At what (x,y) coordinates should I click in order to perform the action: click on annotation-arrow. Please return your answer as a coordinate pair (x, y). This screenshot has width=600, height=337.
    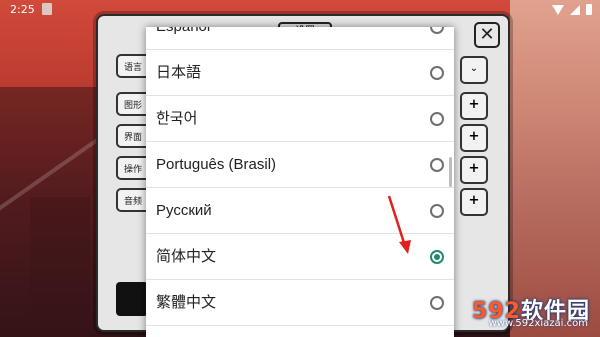
    Looking at the image, I should click on (399, 224).